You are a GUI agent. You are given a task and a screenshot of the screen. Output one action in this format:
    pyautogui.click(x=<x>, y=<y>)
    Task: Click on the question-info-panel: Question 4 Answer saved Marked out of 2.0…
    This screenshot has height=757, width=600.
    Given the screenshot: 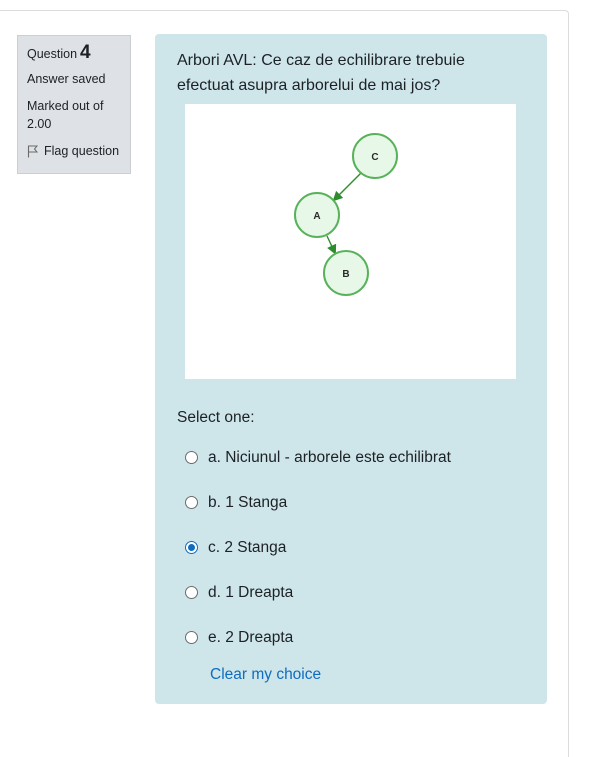 What is the action you would take?
    pyautogui.click(x=74, y=104)
    